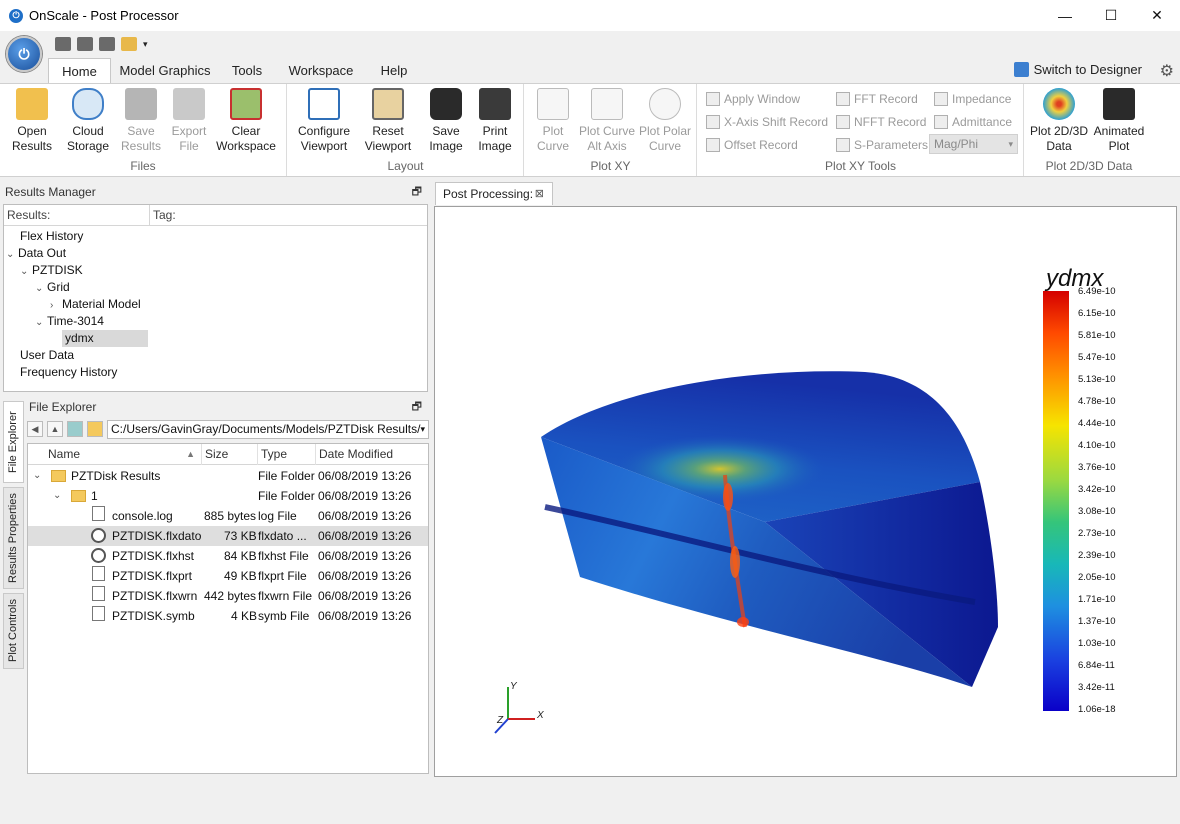 The width and height of the screenshot is (1180, 824). Describe the element at coordinates (116, 476) in the screenshot. I see `file-name: PZTDisk Results` at that location.